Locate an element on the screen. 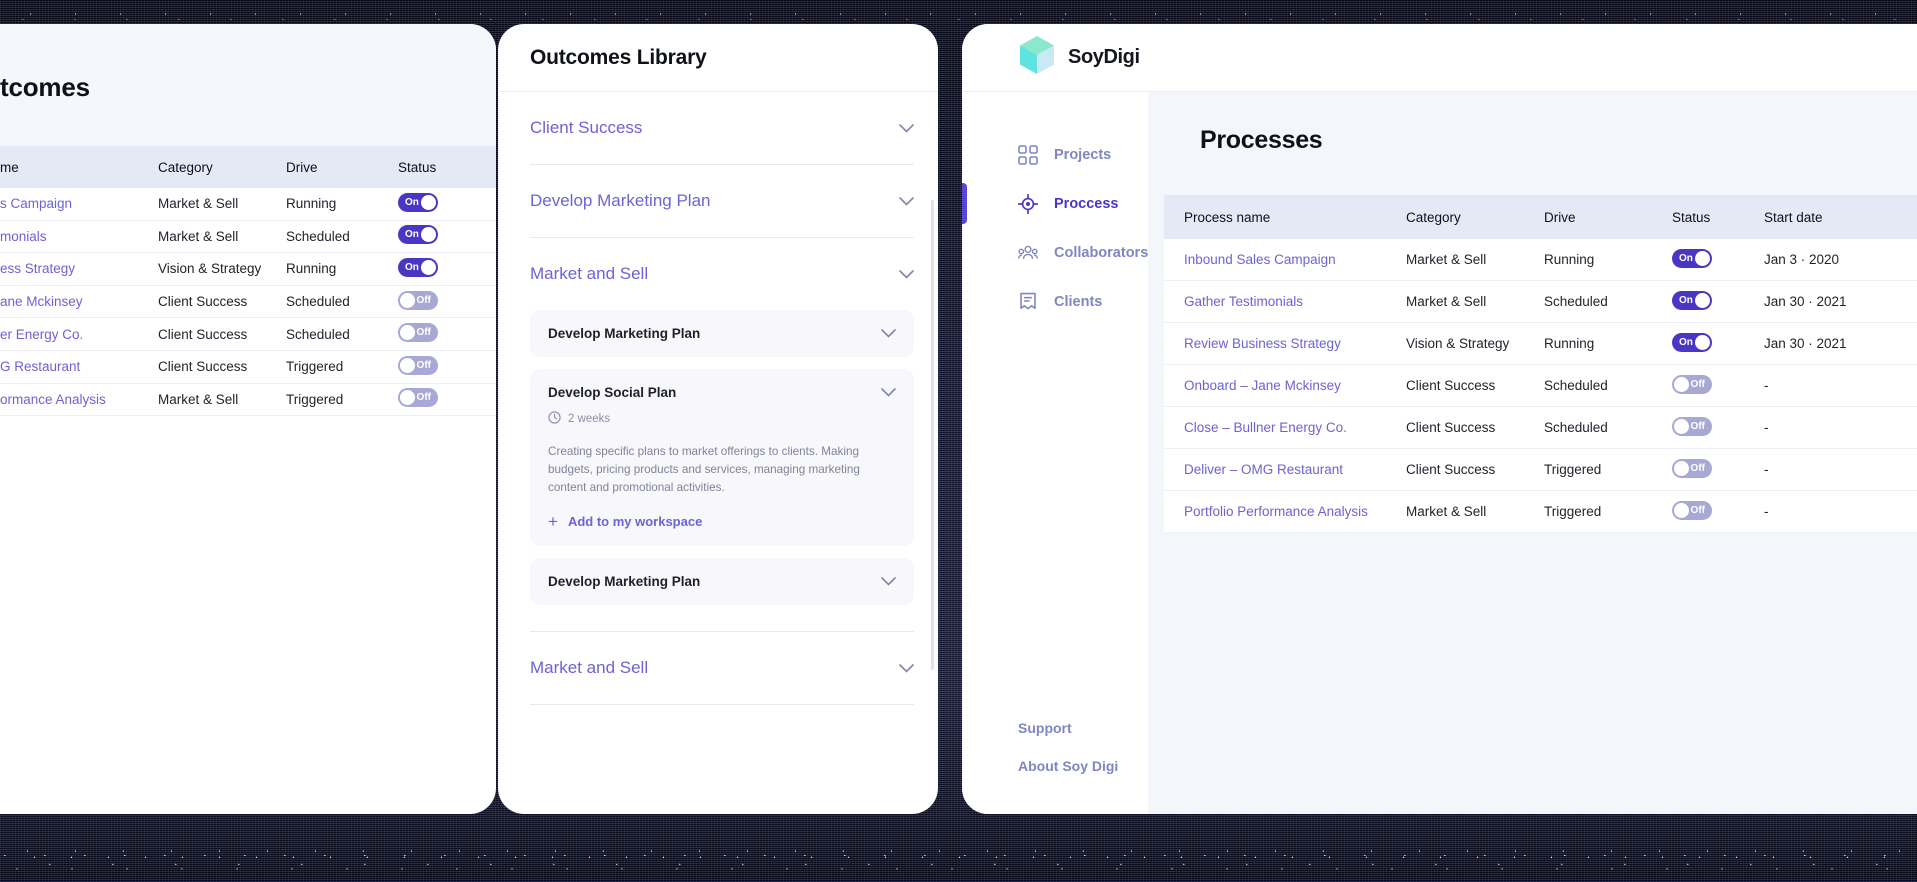 The height and width of the screenshot is (882, 1917). table-row: ess Strategy Vision & Strategy Running On is located at coordinates (248, 269).